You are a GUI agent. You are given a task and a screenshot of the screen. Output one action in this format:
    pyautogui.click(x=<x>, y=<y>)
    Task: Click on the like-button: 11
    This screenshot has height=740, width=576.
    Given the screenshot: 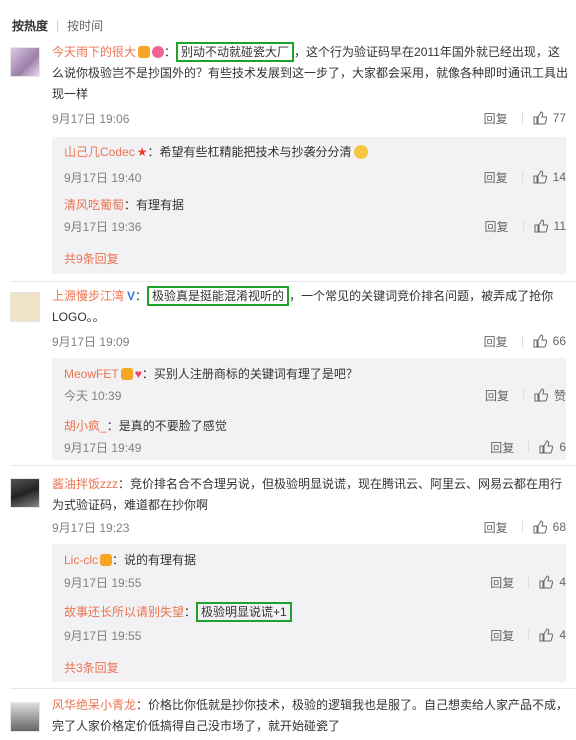 What is the action you would take?
    pyautogui.click(x=550, y=226)
    